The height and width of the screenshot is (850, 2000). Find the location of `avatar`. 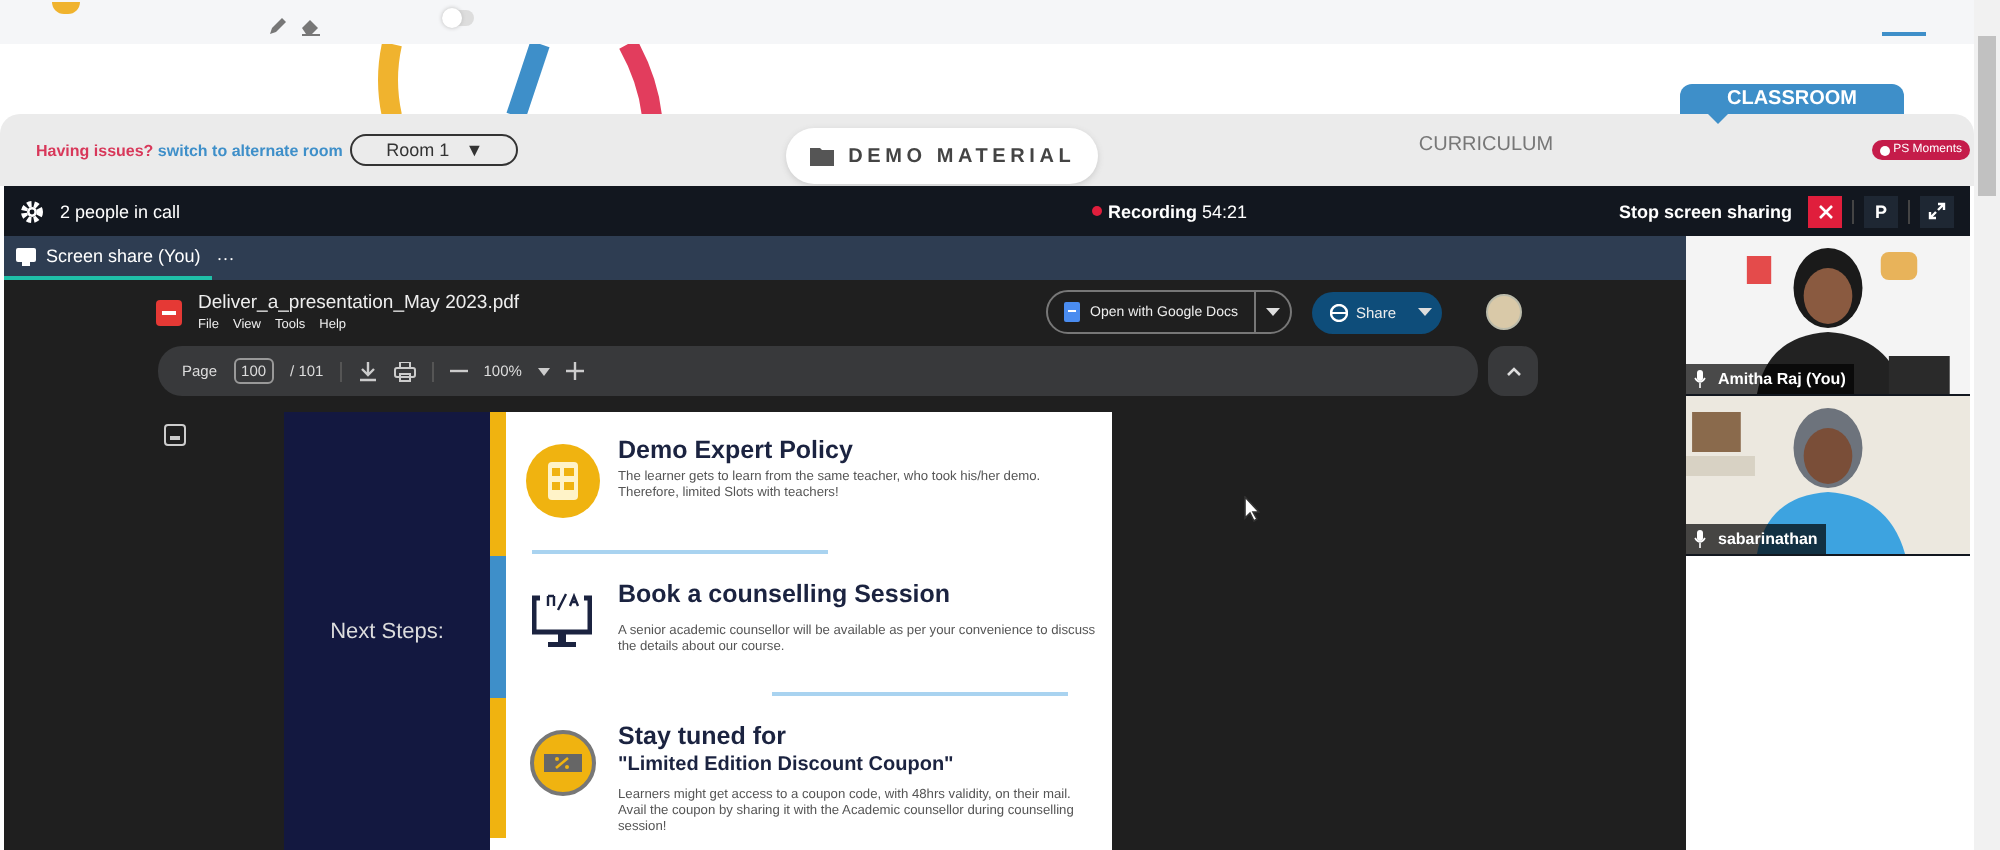

avatar is located at coordinates (1504, 312).